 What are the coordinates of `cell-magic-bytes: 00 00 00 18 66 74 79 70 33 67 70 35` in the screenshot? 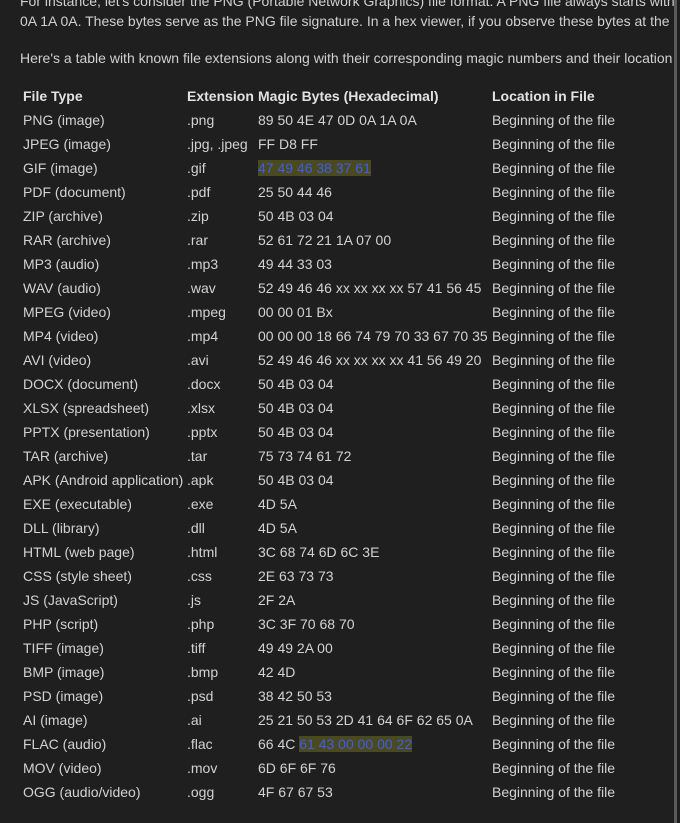 It's located at (372, 336).